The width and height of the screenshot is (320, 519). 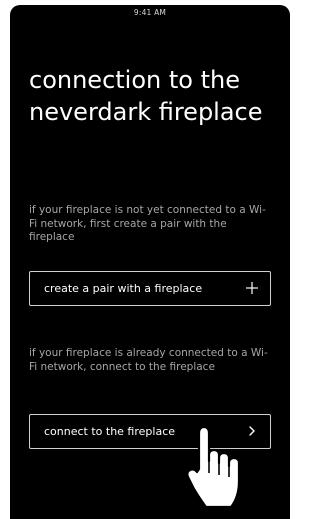 What do you see at coordinates (217, 467) in the screenshot?
I see `hand-pointer-icon` at bounding box center [217, 467].